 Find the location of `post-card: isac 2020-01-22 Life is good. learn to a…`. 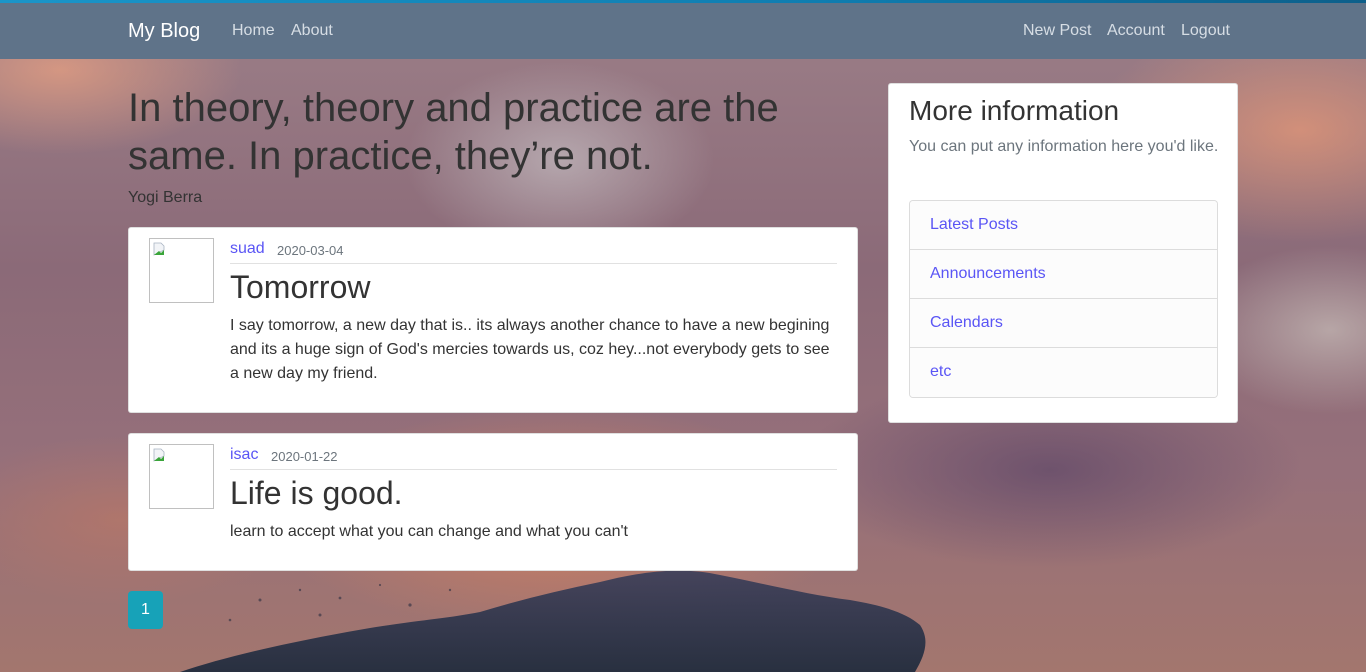

post-card: isac 2020-01-22 Life is good. learn to a… is located at coordinates (493, 502).